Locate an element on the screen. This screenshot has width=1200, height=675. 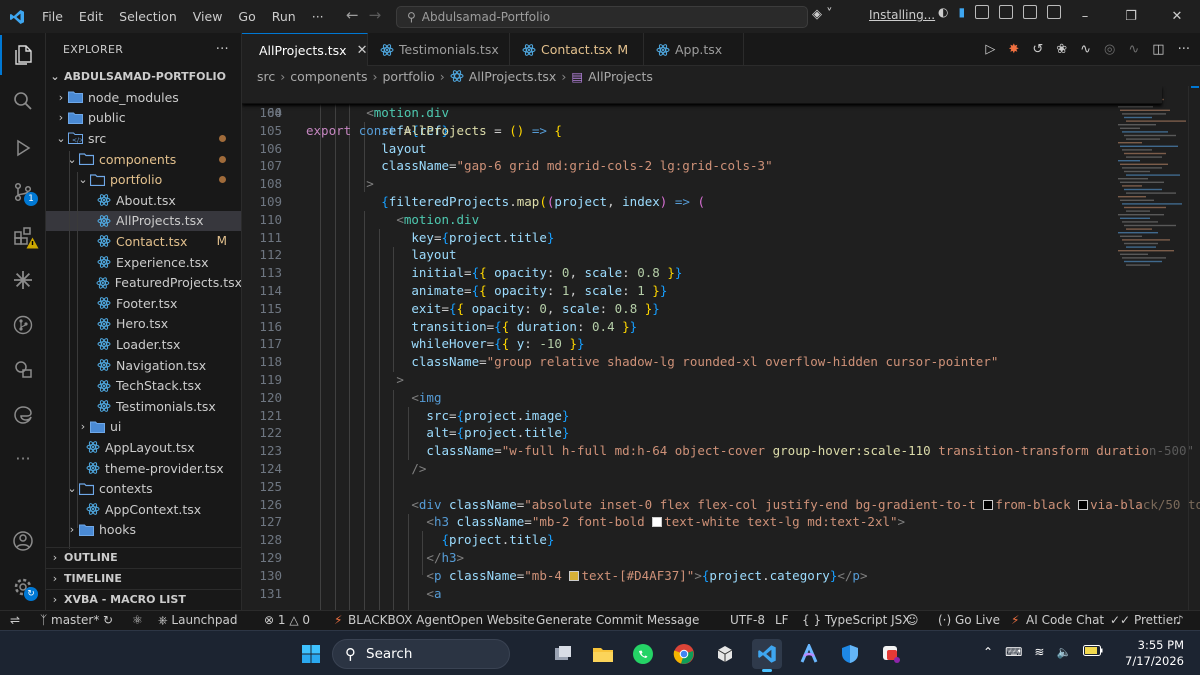
code-line: 115 exit={{ opacity: 0, scale: 0.8 }} is located at coordinates (702, 309).